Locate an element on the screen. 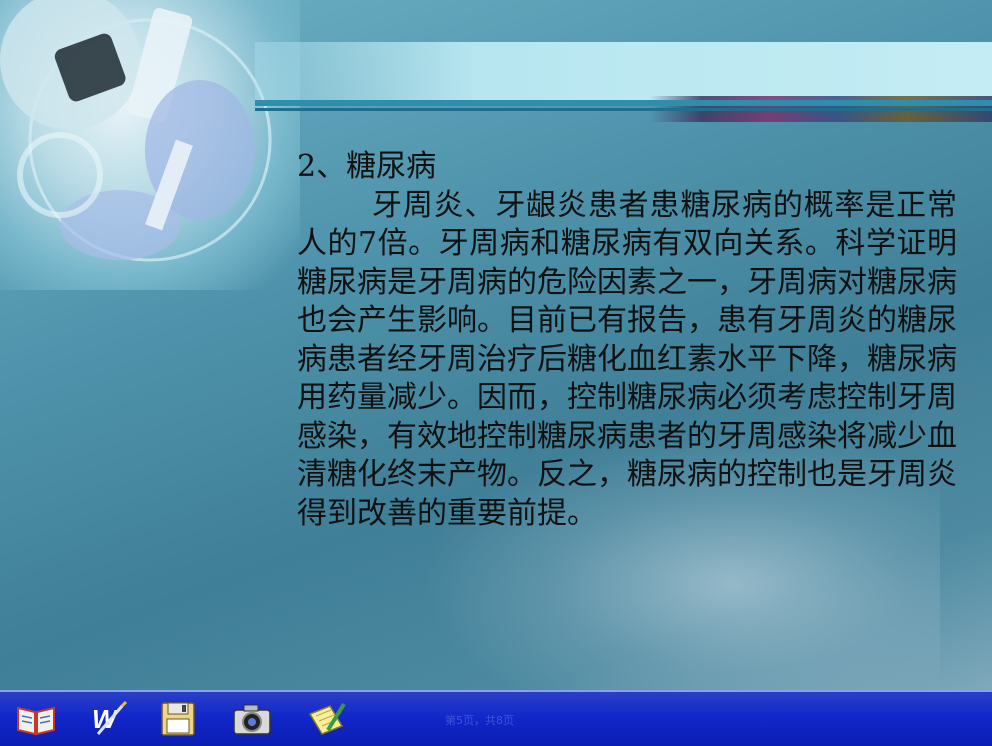 The width and height of the screenshot is (992, 746). floppy-disk-icon is located at coordinates (178, 719).